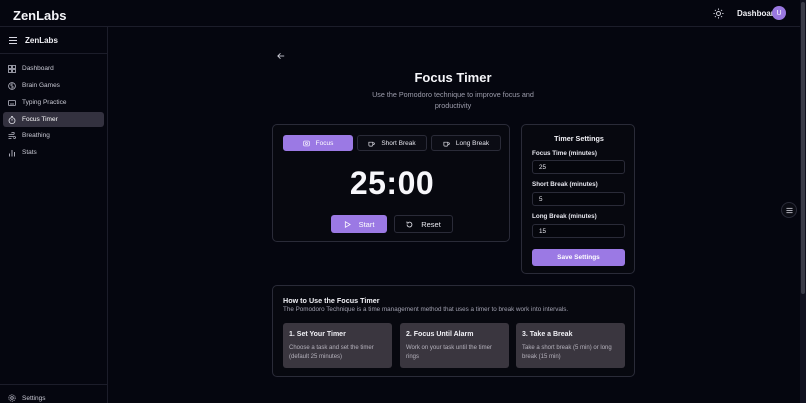  Describe the element at coordinates (13, 40) in the screenshot. I see `hamburger-menu-icon` at that location.